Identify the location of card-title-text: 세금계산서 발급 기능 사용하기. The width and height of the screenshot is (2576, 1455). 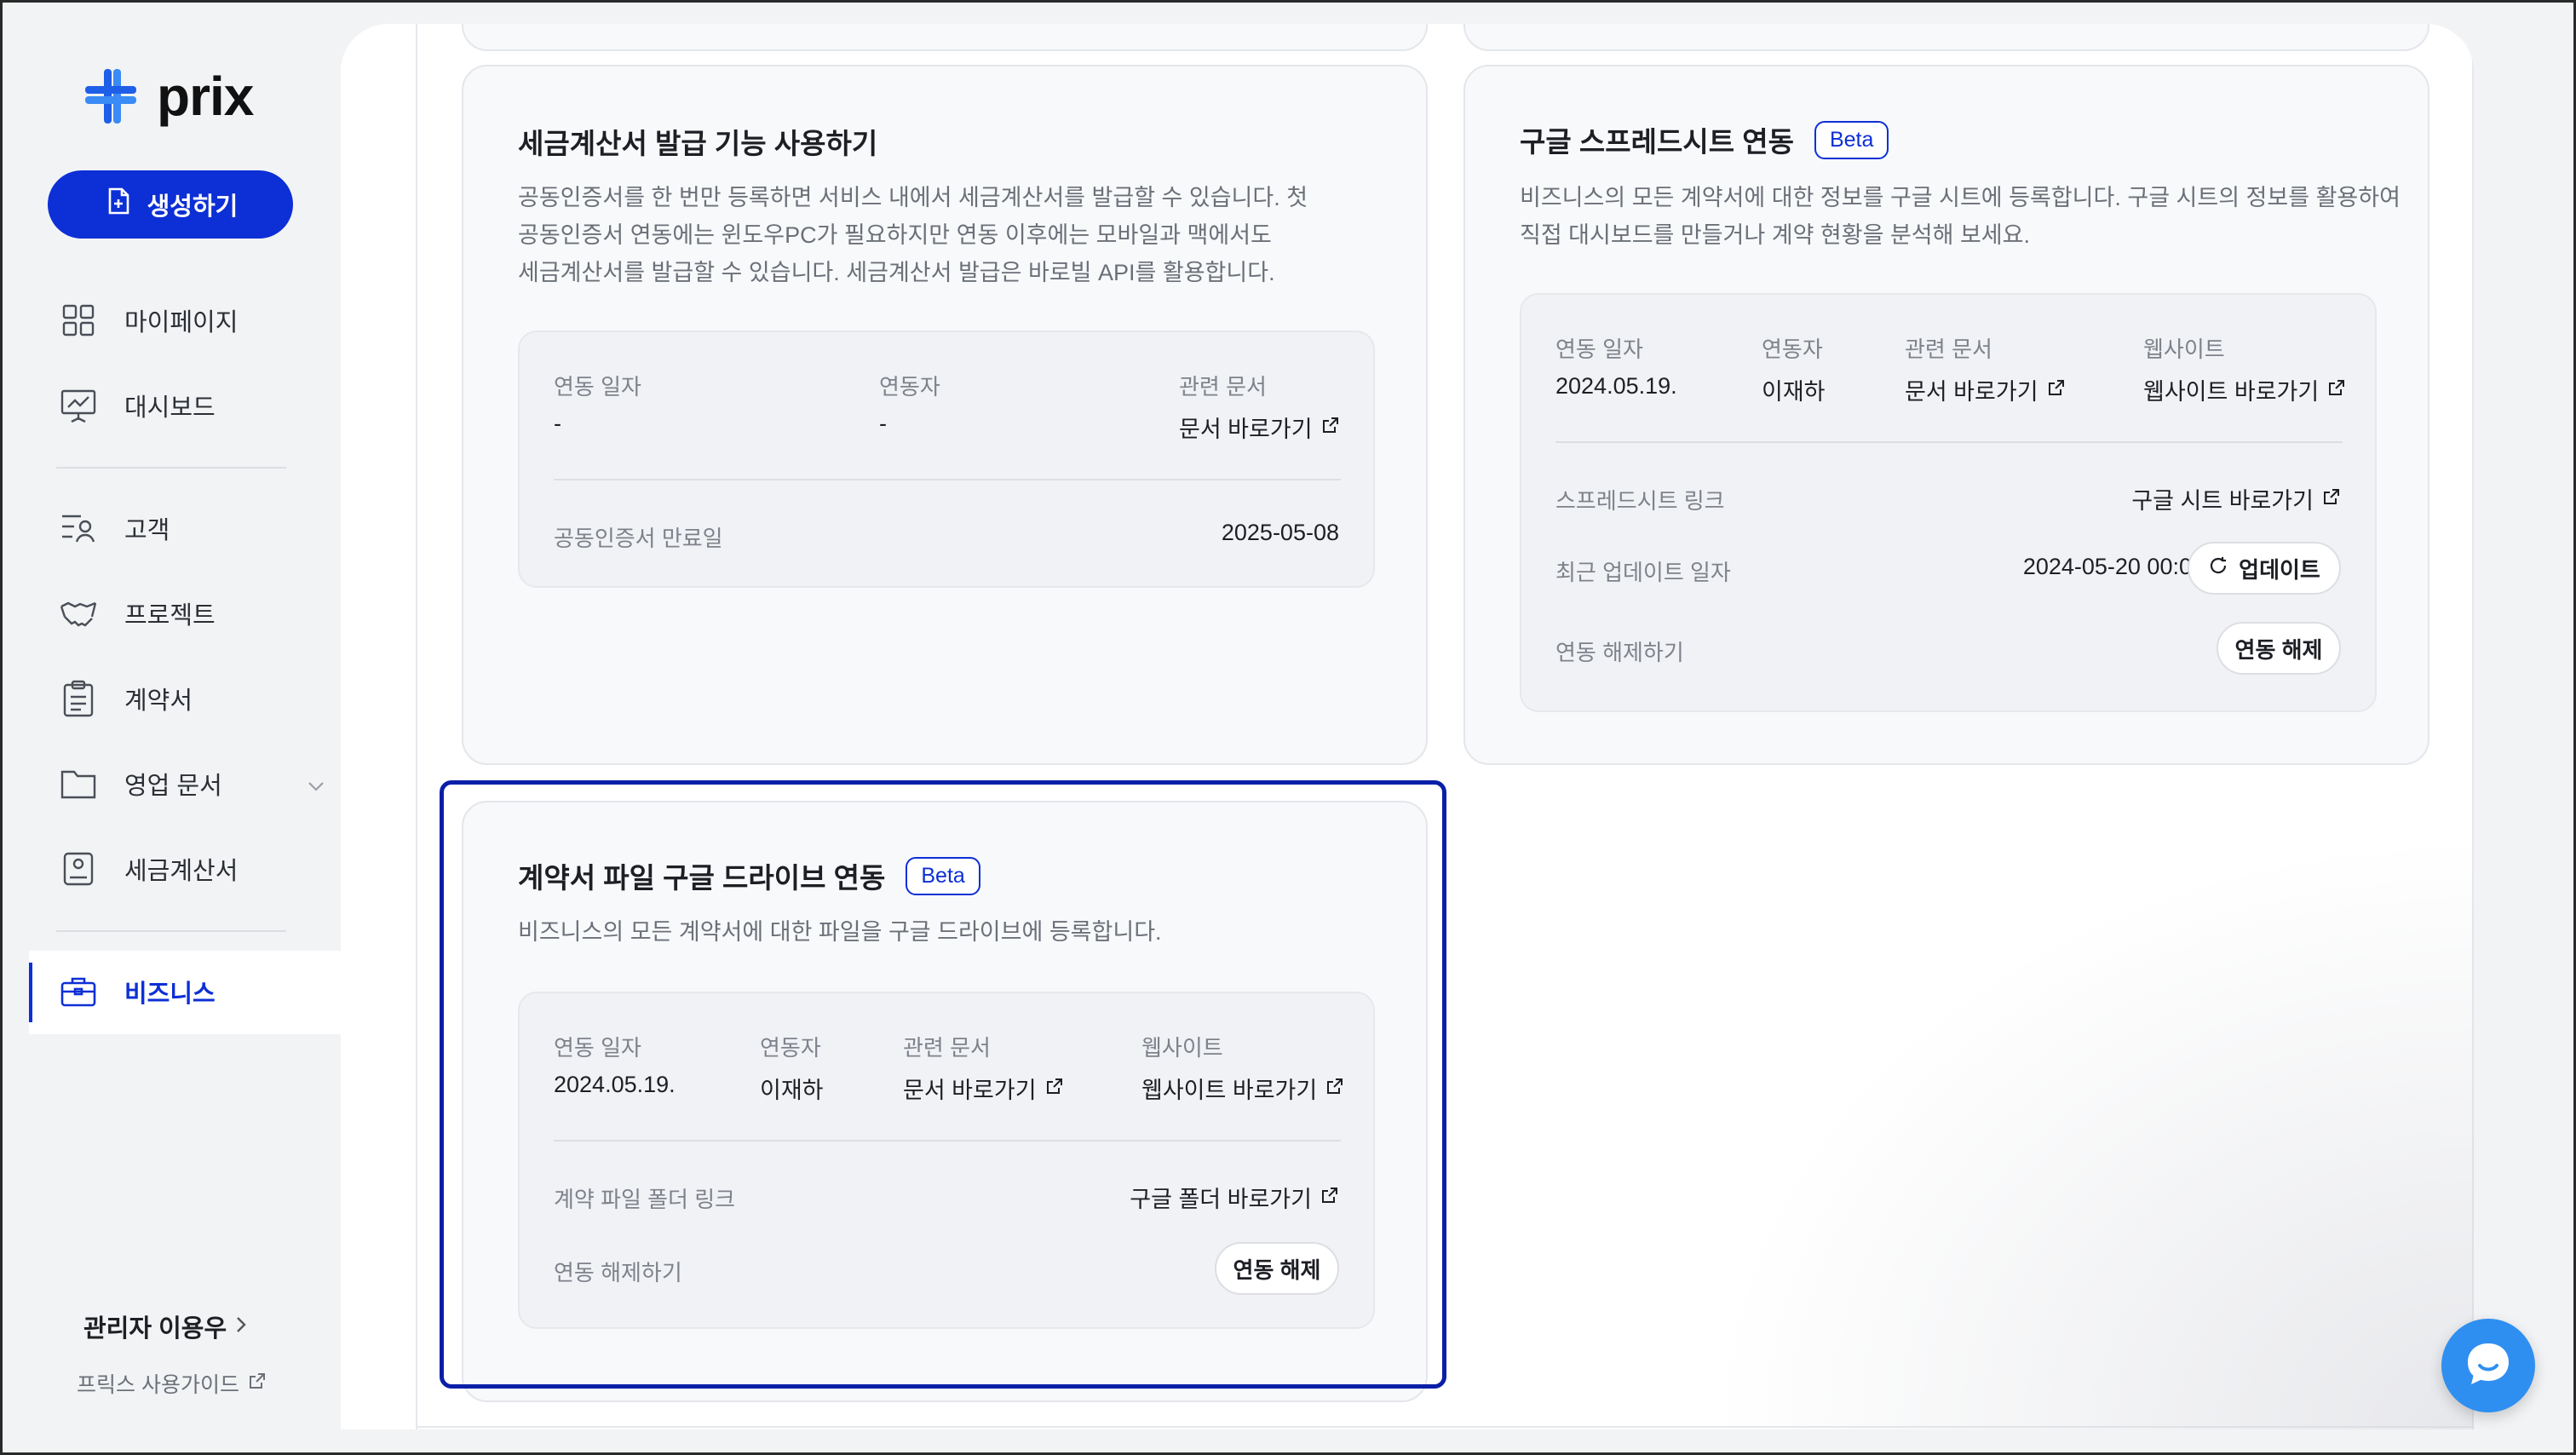
(698, 144).